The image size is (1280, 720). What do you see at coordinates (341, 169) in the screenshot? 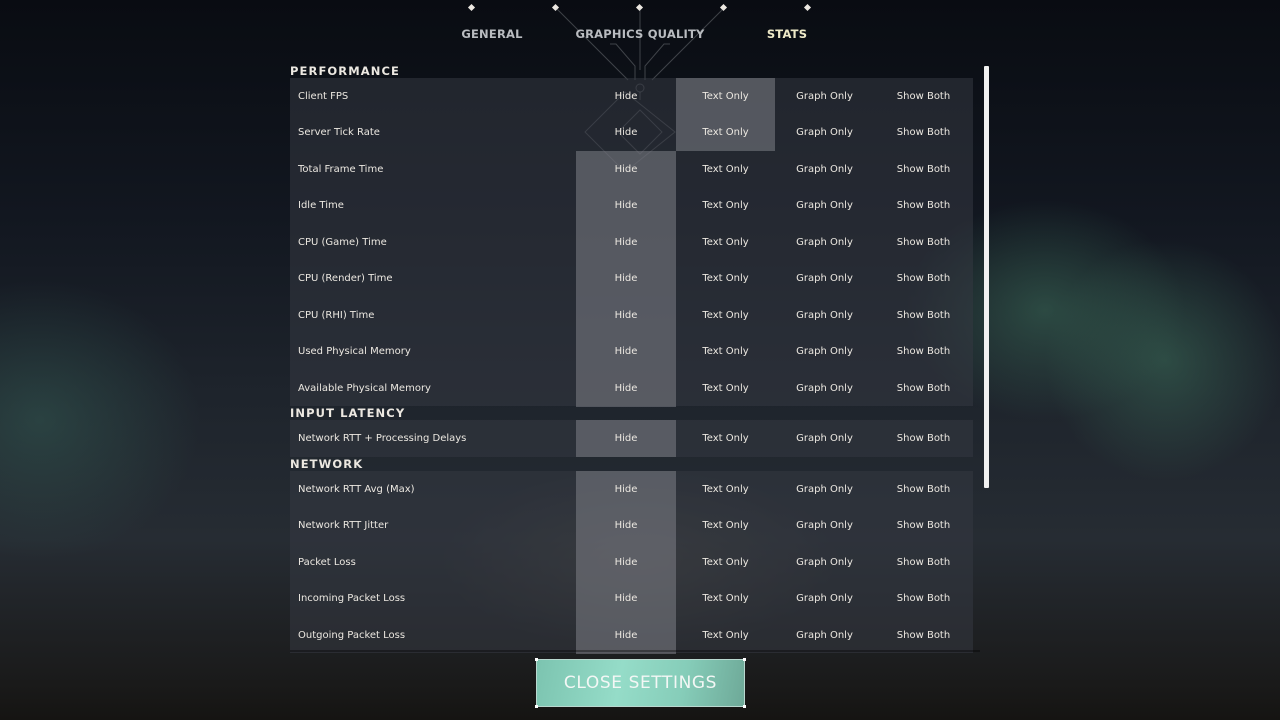
I see `stat-label: Total Frame Time` at bounding box center [341, 169].